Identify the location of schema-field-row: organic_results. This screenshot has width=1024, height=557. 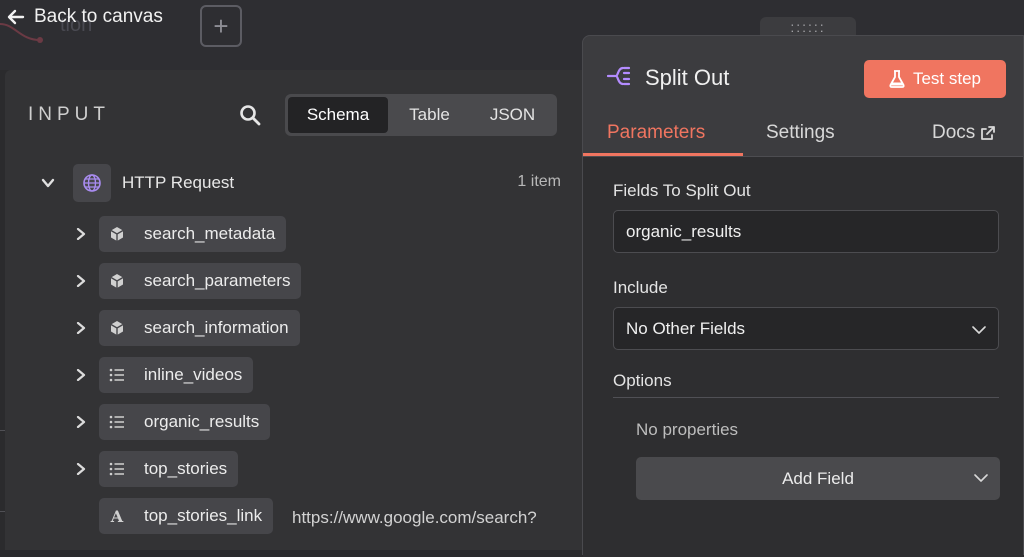
(173, 422).